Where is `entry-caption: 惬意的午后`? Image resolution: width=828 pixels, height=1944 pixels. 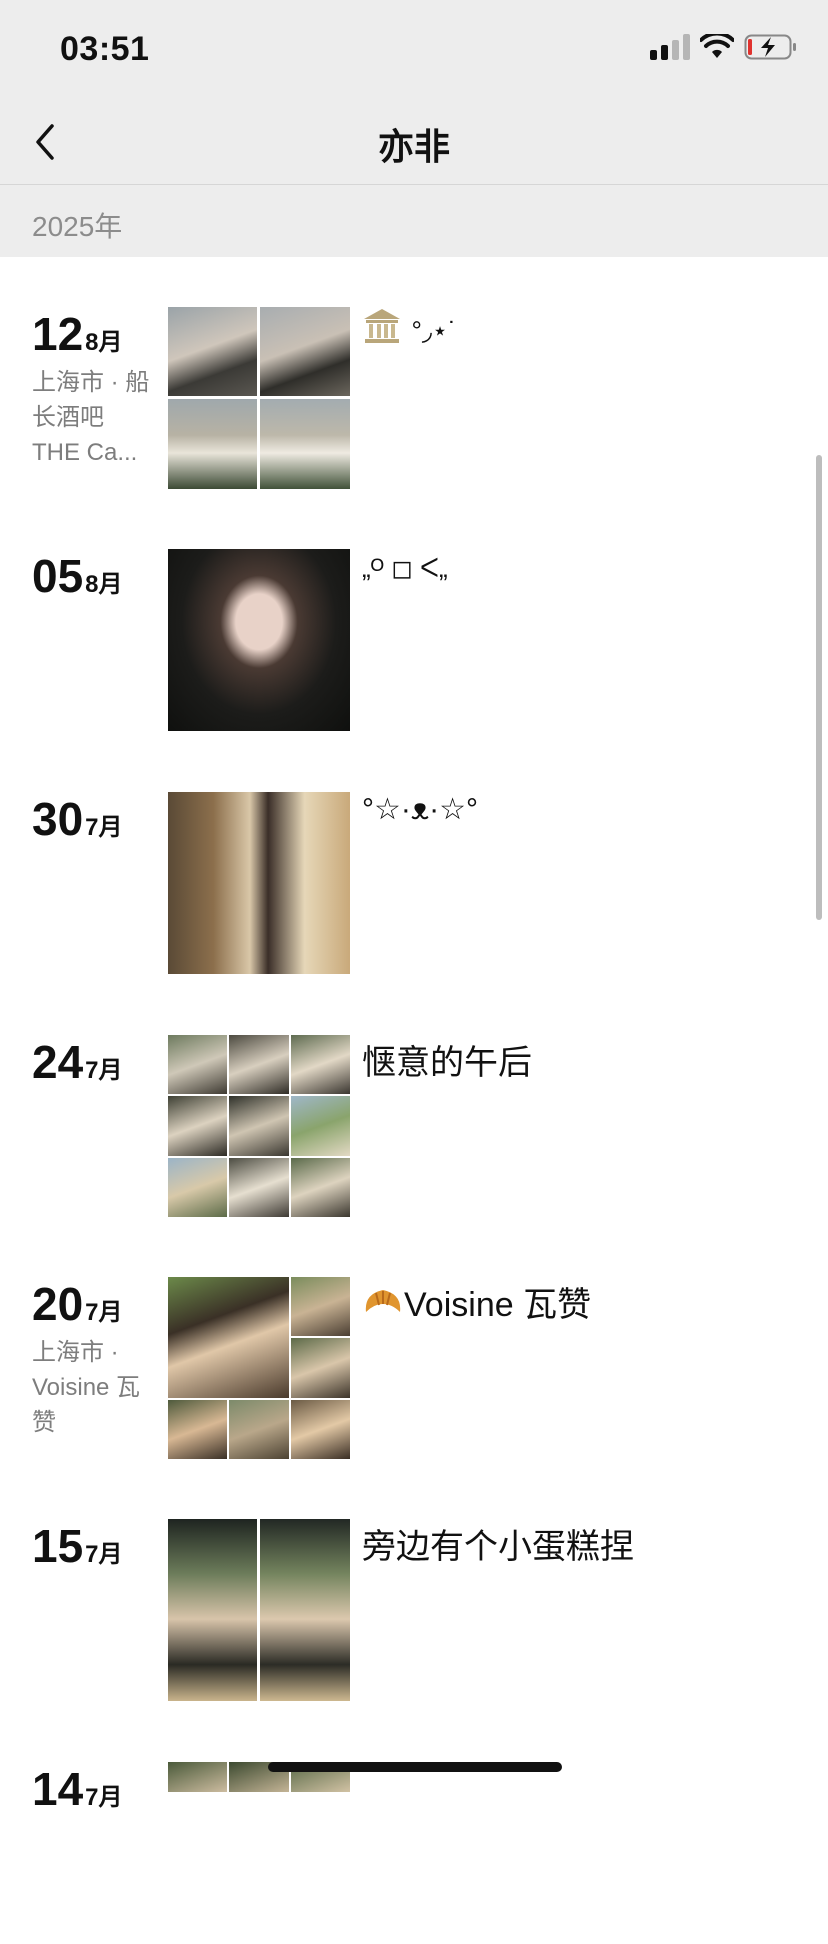
entry-caption: 惬意的午后 is located at coordinates (447, 1063).